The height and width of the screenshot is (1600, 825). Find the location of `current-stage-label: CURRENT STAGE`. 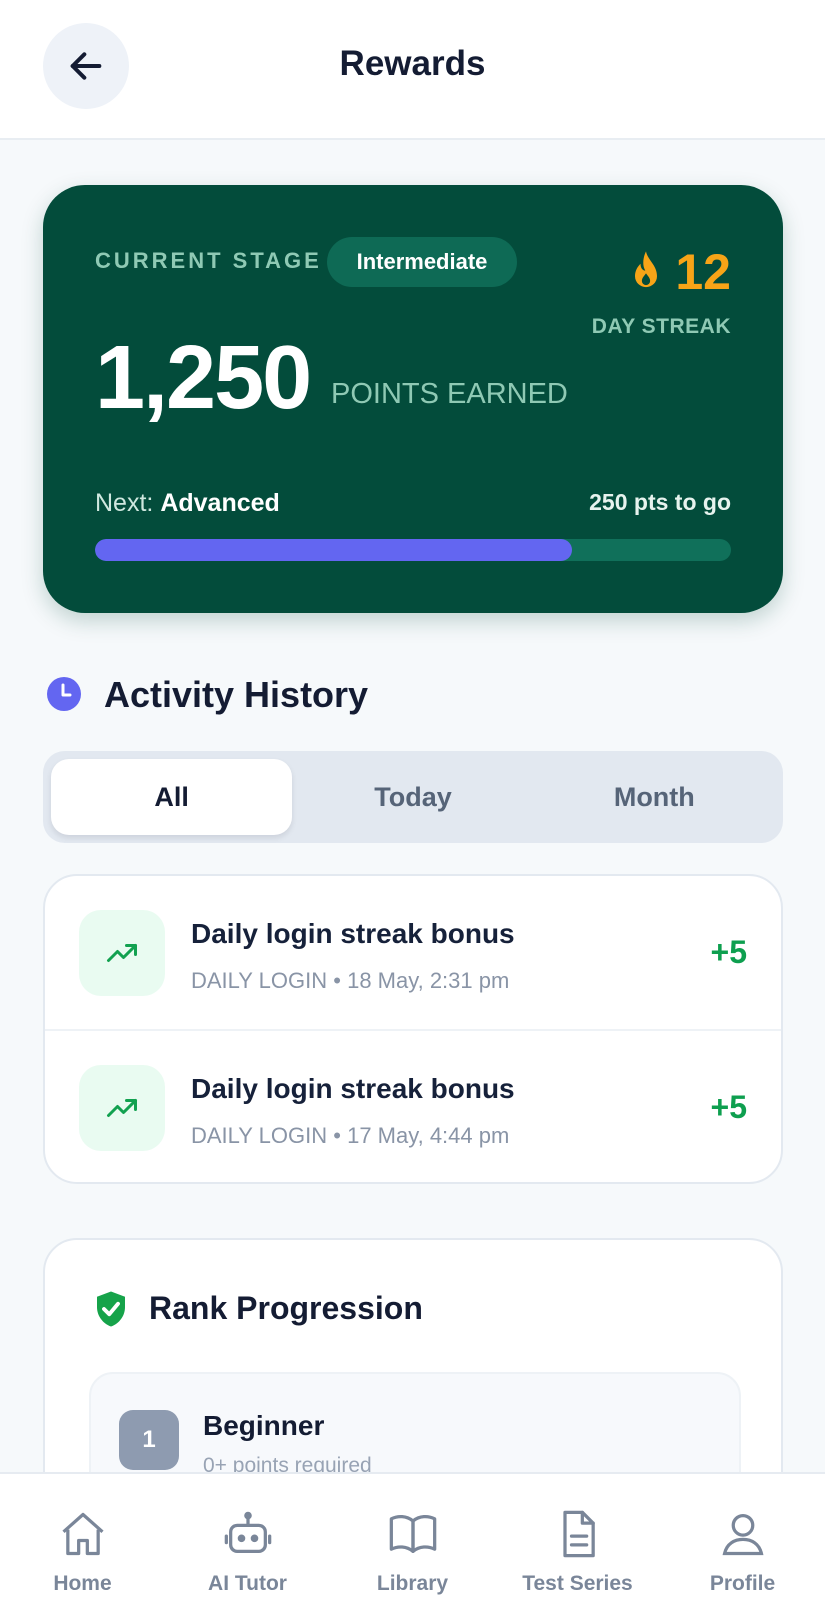

current-stage-label: CURRENT STAGE is located at coordinates (208, 260).